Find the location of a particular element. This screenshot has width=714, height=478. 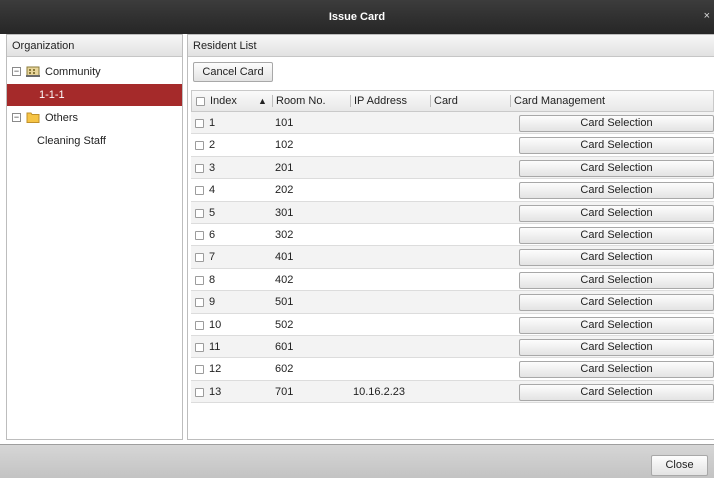

cell-room-no: 302 is located at coordinates (284, 234).